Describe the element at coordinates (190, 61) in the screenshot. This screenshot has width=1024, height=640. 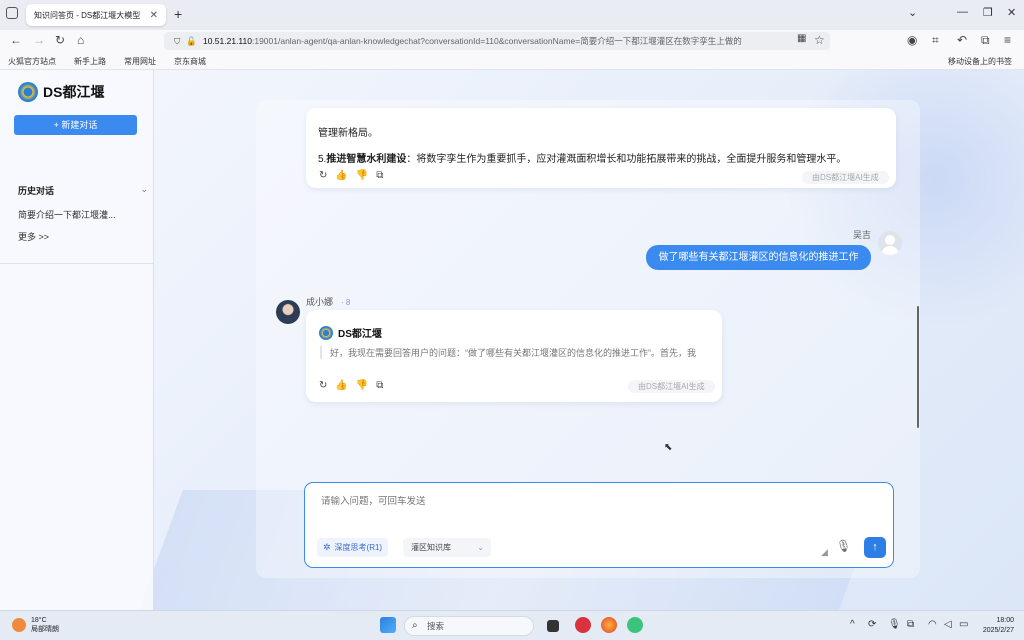
I see `bookmark-item: 京东商城` at that location.